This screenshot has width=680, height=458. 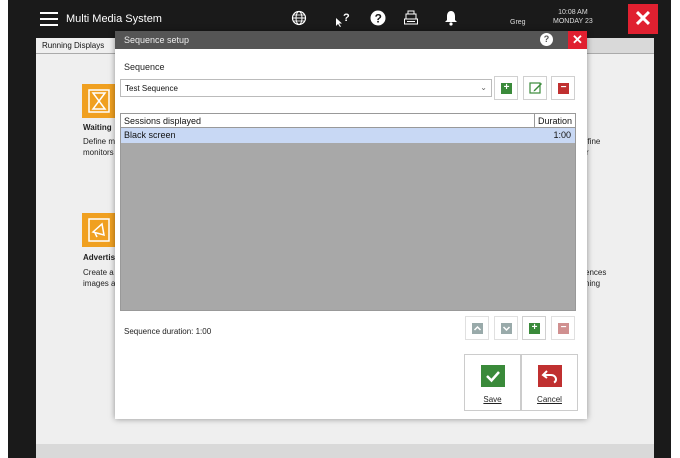 What do you see at coordinates (411, 19) in the screenshot?
I see `cash-register-icon` at bounding box center [411, 19].